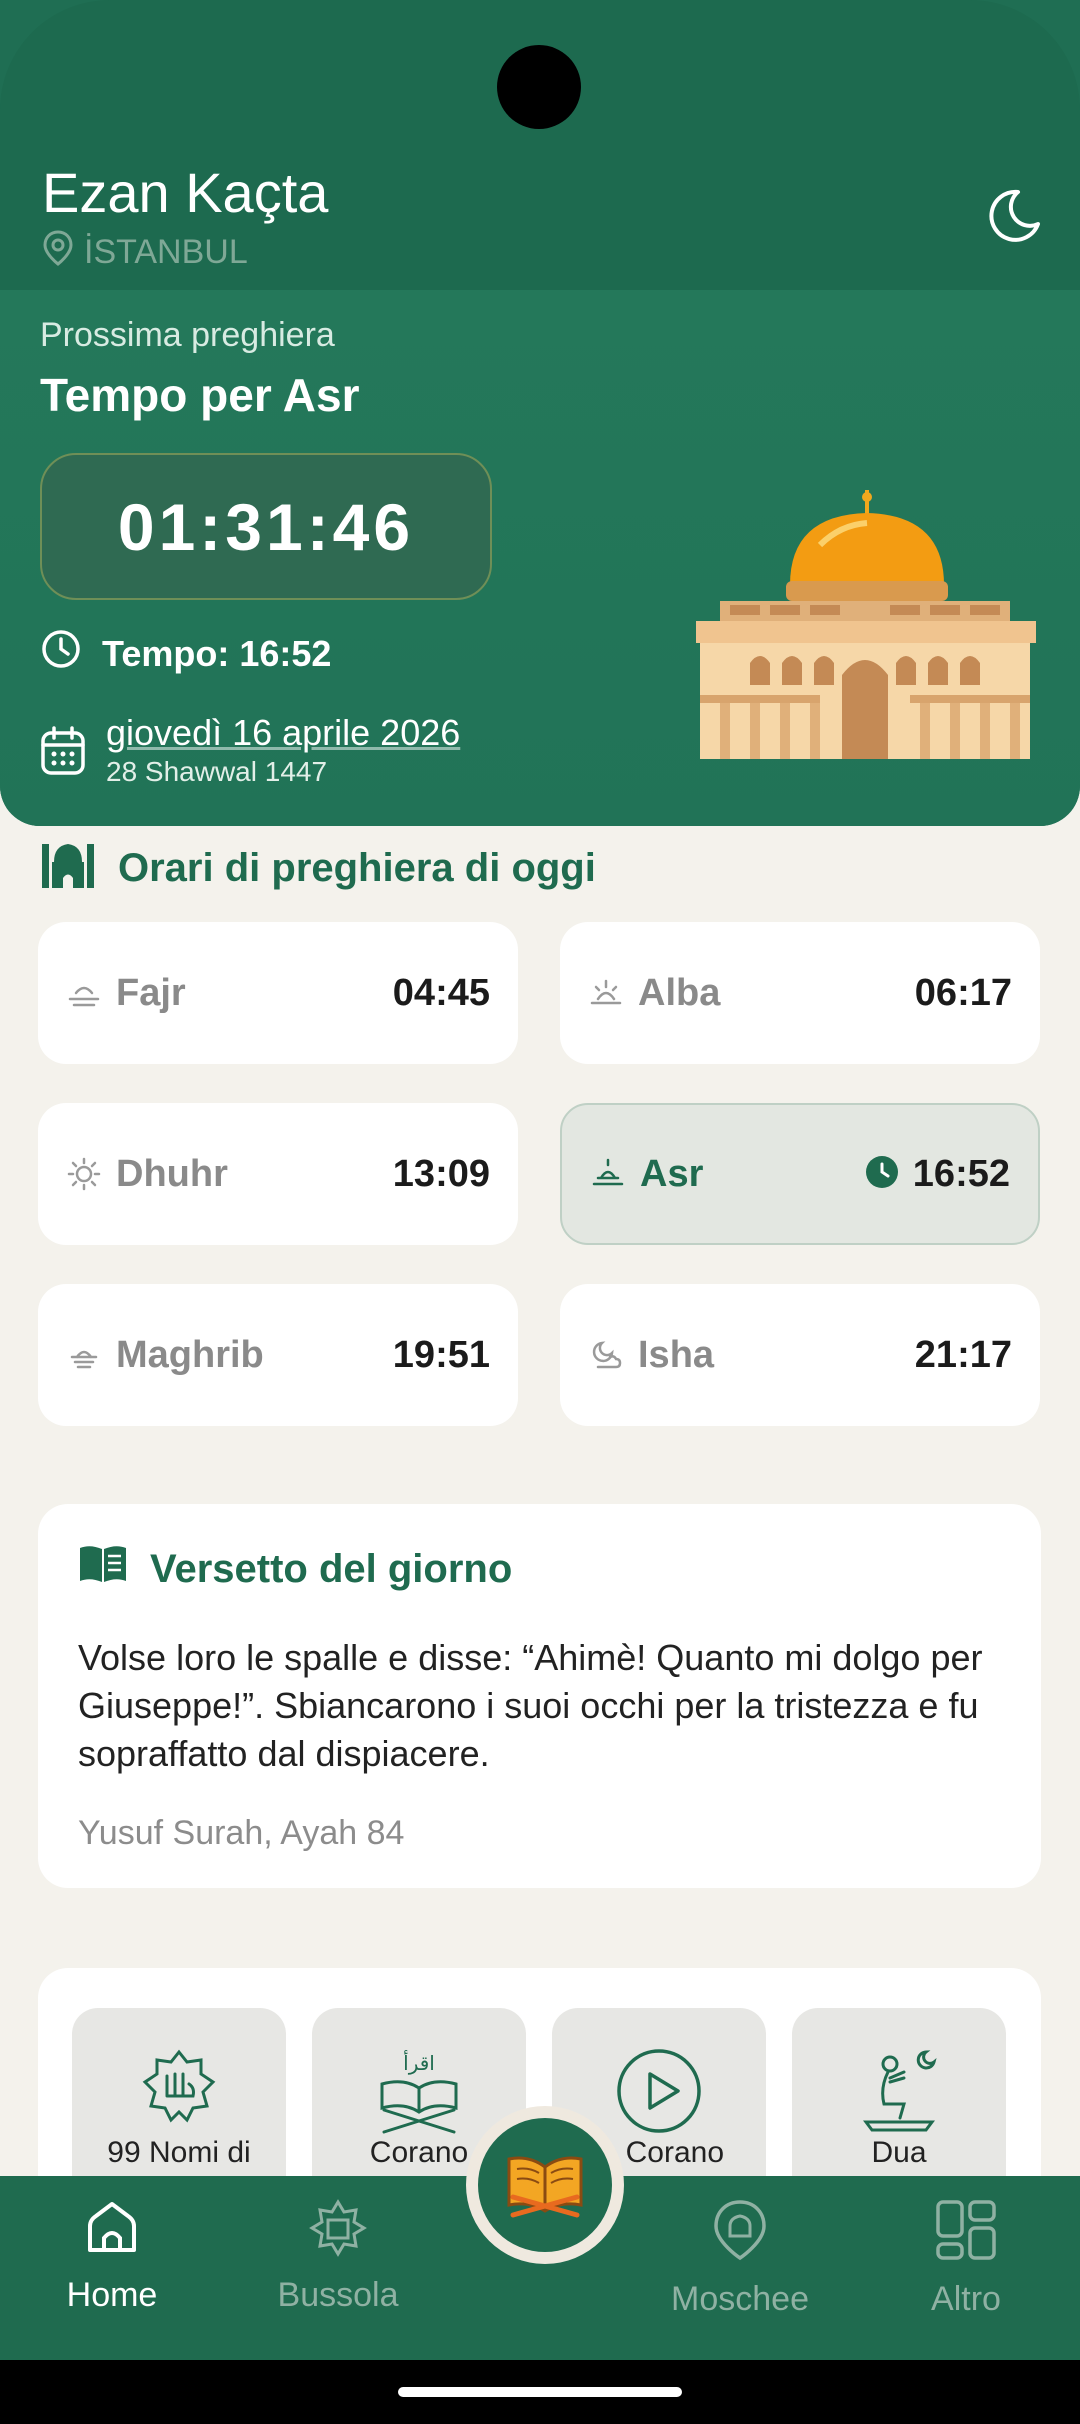  I want to click on nav-home: Home, so click(112, 2256).